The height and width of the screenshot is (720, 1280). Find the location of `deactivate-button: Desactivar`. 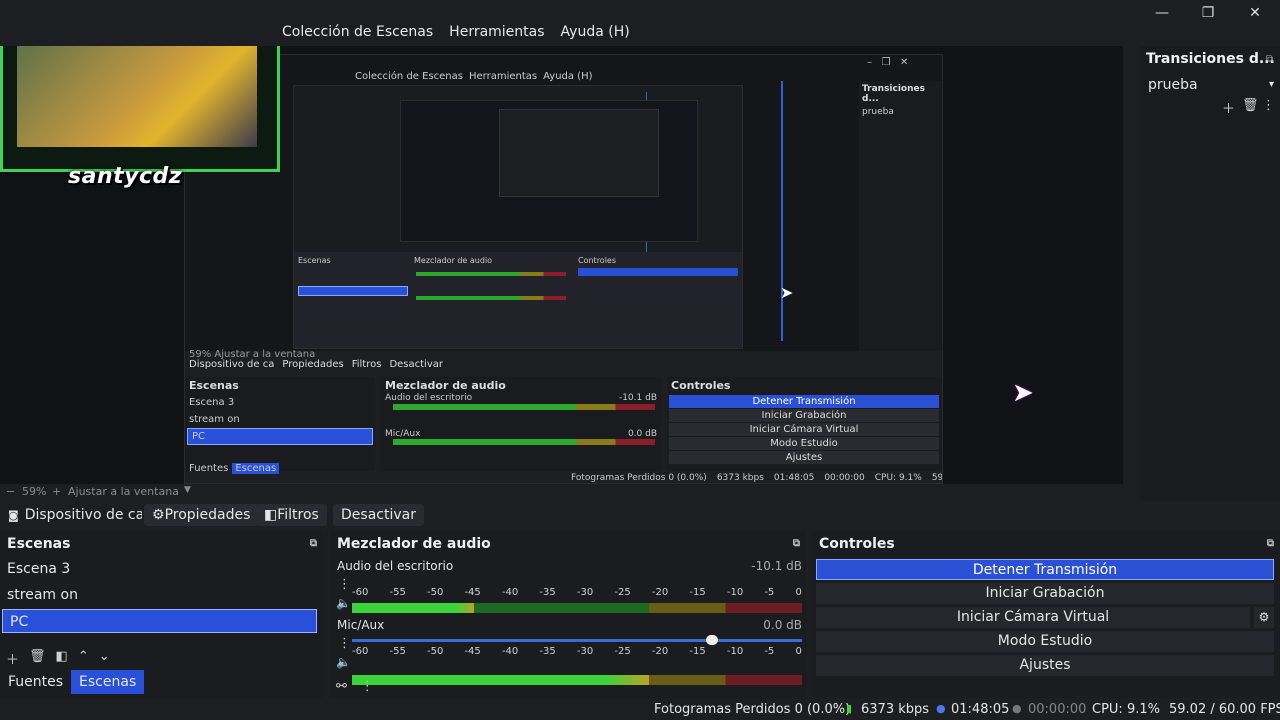

deactivate-button: Desactivar is located at coordinates (378, 515).